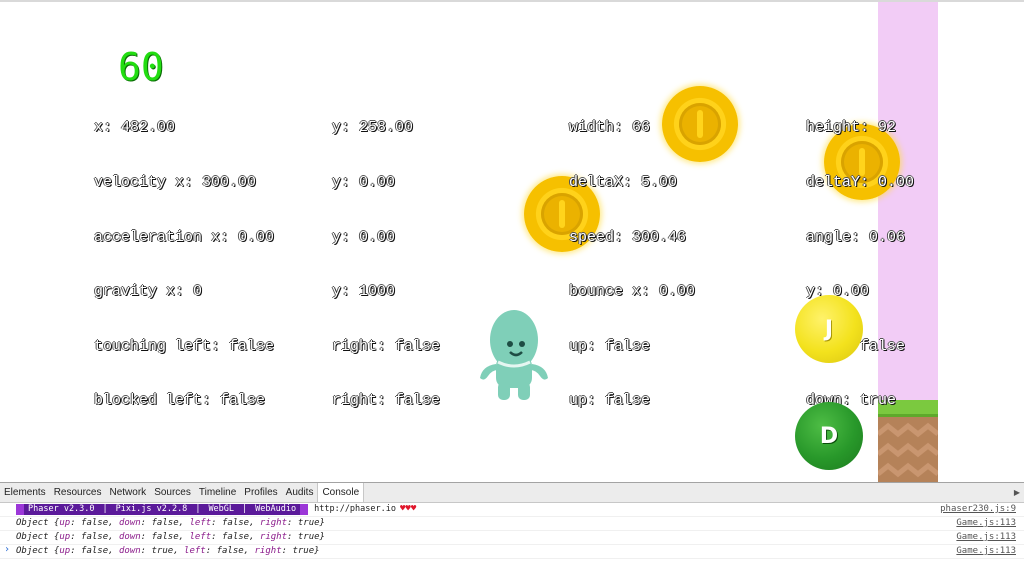 The width and height of the screenshot is (1024, 571). Describe the element at coordinates (829, 436) in the screenshot. I see `down-button: D` at that location.